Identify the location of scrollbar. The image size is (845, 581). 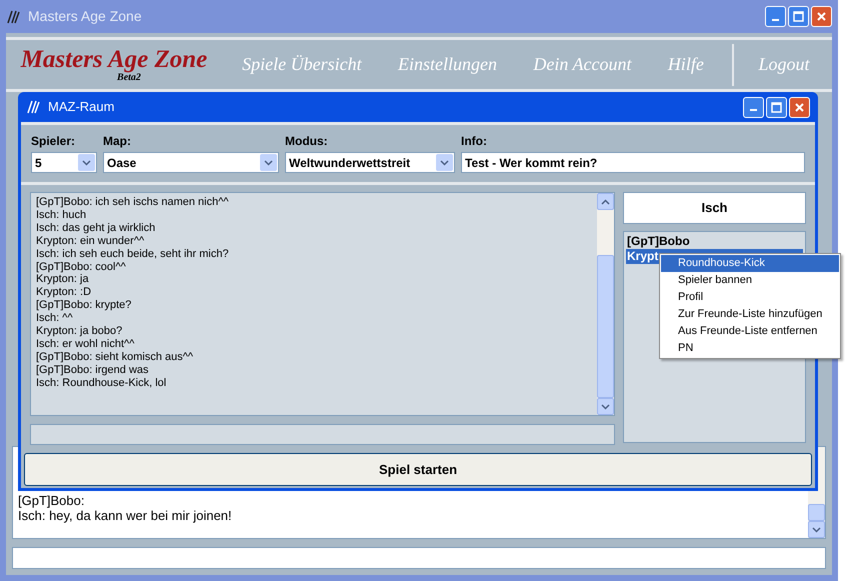
(605, 304).